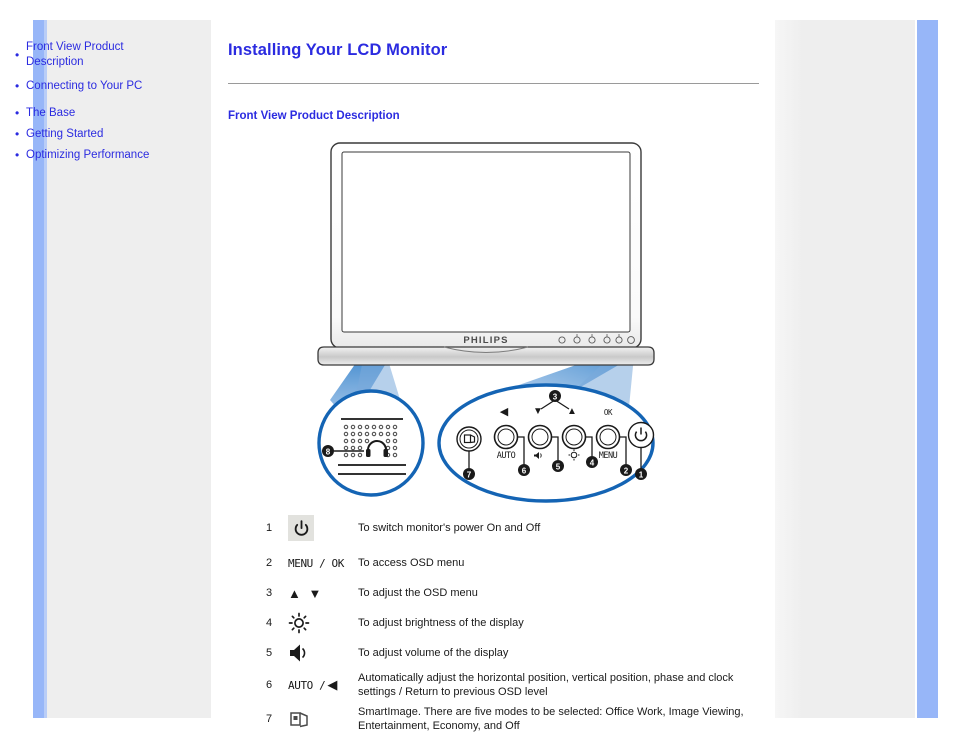 The height and width of the screenshot is (738, 954). Describe the element at coordinates (592, 463) in the screenshot. I see `svg-text: 4` at that location.